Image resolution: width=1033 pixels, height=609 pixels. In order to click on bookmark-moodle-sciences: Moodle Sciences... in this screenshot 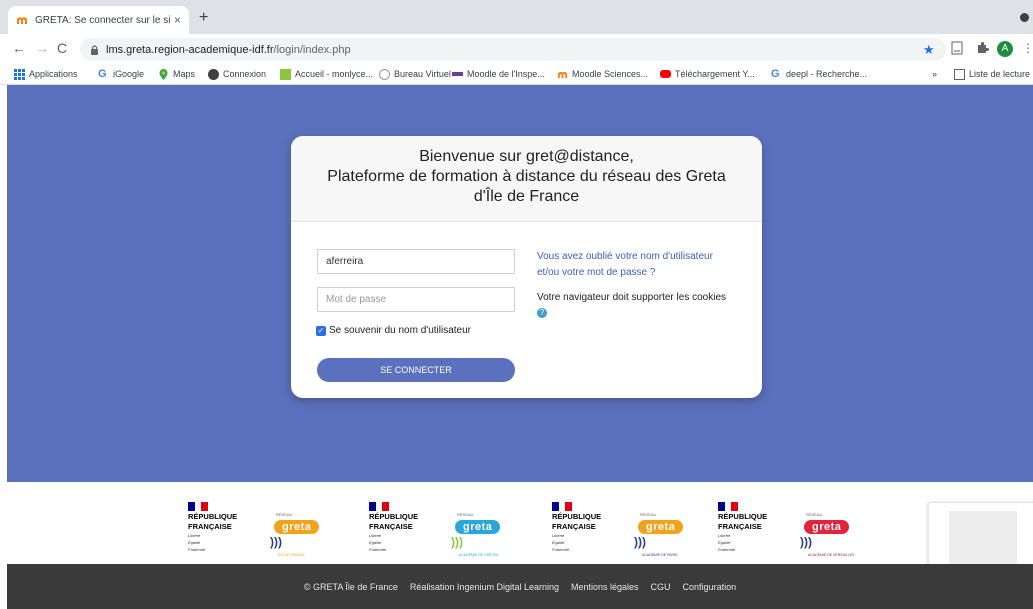, I will do `click(602, 74)`.